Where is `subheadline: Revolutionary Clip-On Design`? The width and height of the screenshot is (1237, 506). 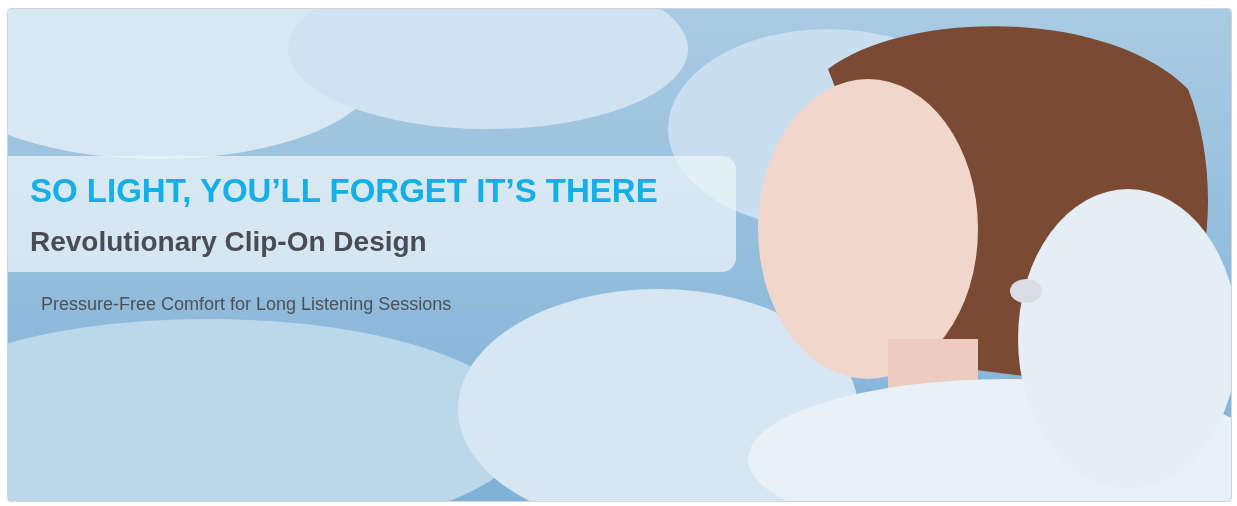 subheadline: Revolutionary Clip-On Design is located at coordinates (229, 242).